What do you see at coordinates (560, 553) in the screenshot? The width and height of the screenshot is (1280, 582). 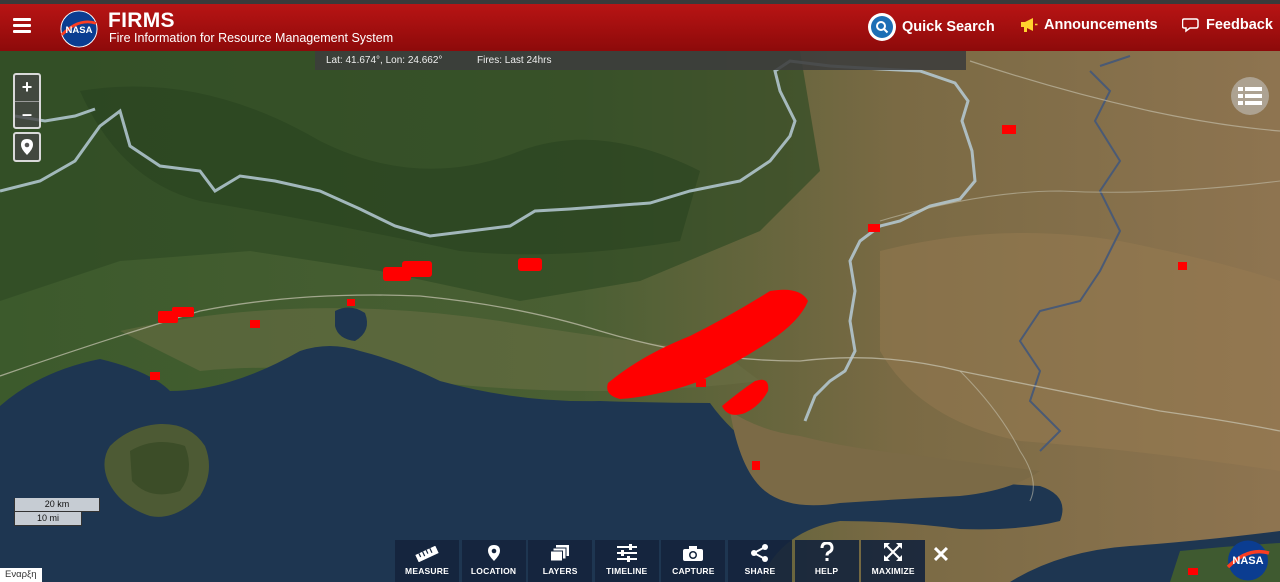 I see `layers-icon` at bounding box center [560, 553].